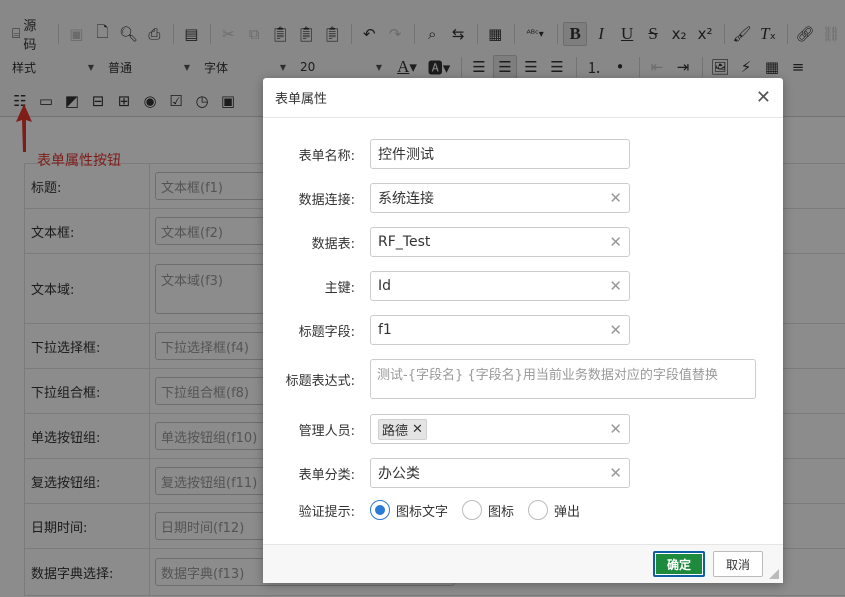 This screenshot has width=845, height=597. I want to click on table-select: RF_Test ✕, so click(500, 242).